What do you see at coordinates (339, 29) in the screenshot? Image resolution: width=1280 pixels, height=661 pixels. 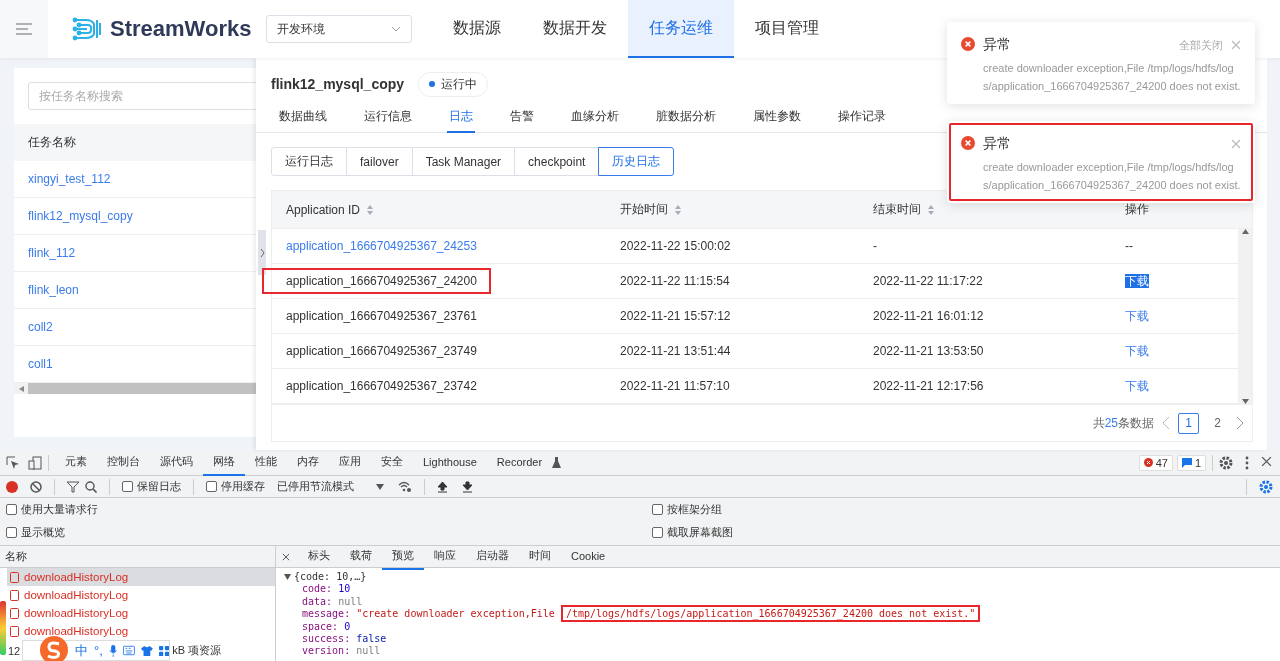 I see `environment-select: 开发环境` at bounding box center [339, 29].